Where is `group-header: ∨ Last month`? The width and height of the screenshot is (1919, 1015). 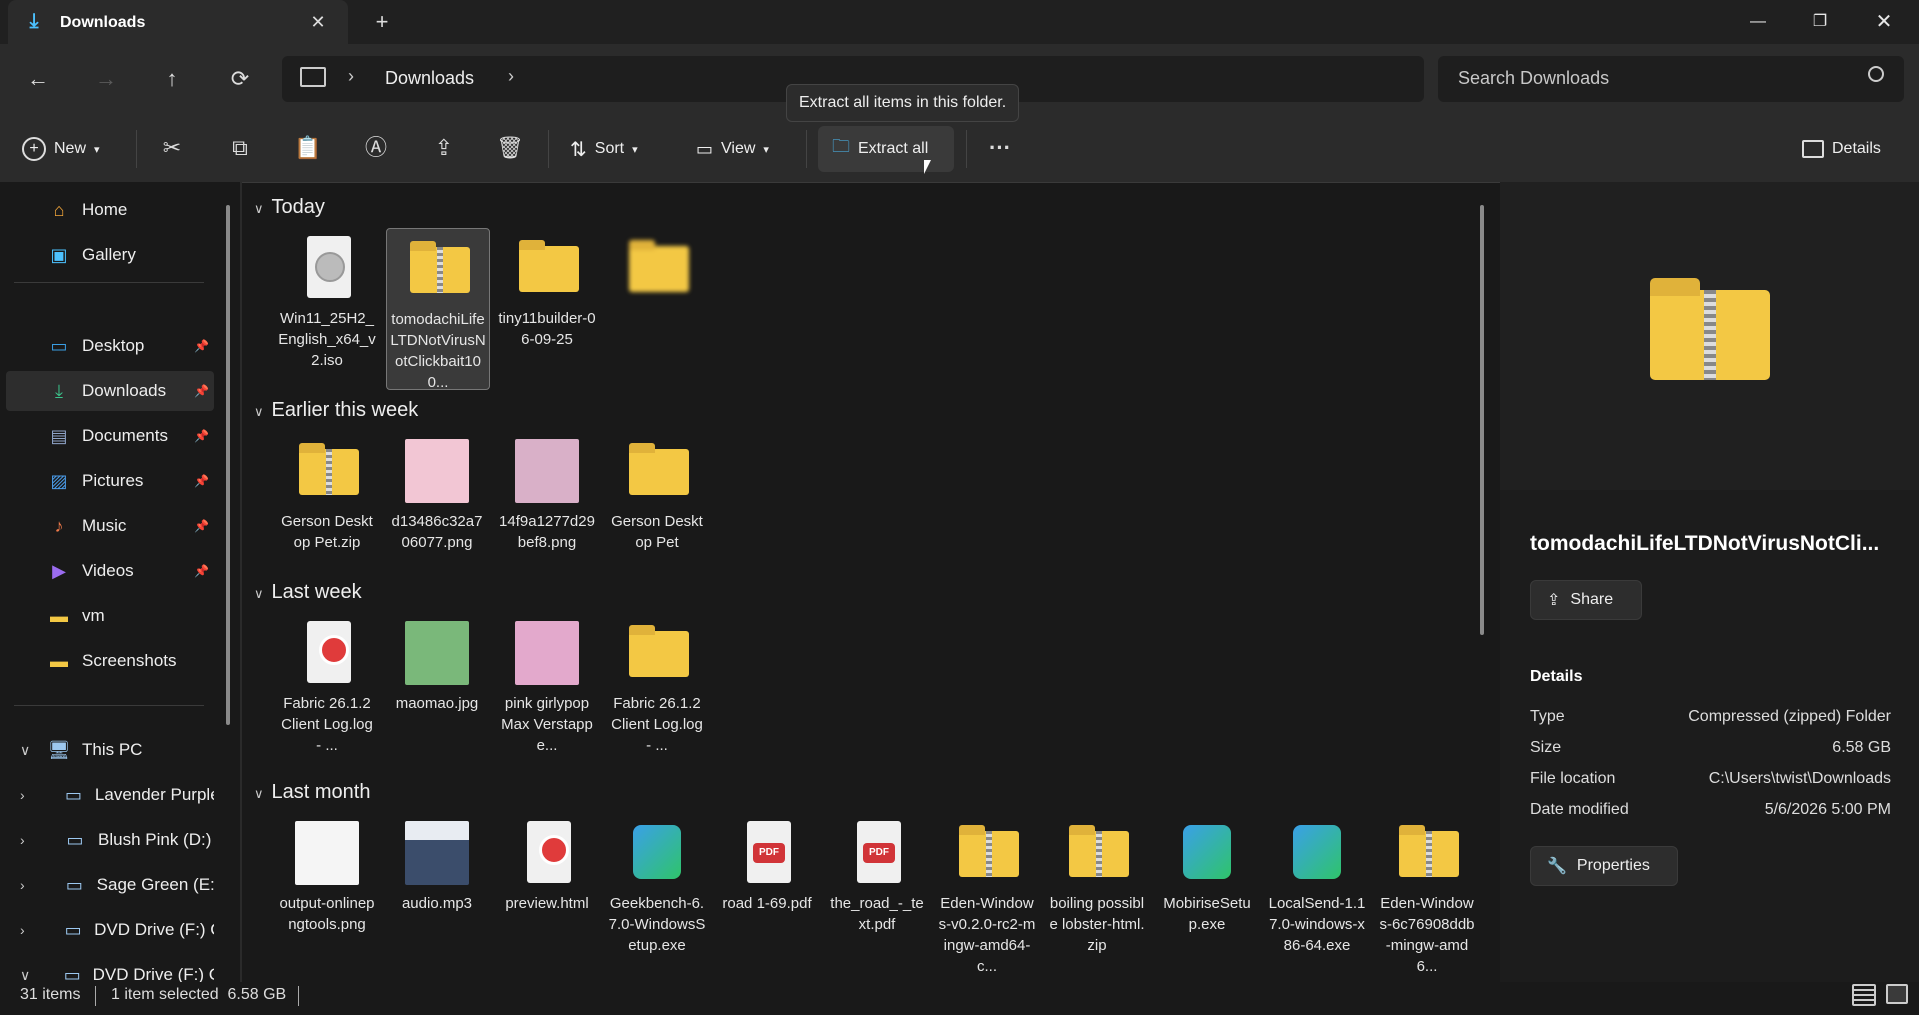 group-header: ∨ Last month is located at coordinates (312, 792).